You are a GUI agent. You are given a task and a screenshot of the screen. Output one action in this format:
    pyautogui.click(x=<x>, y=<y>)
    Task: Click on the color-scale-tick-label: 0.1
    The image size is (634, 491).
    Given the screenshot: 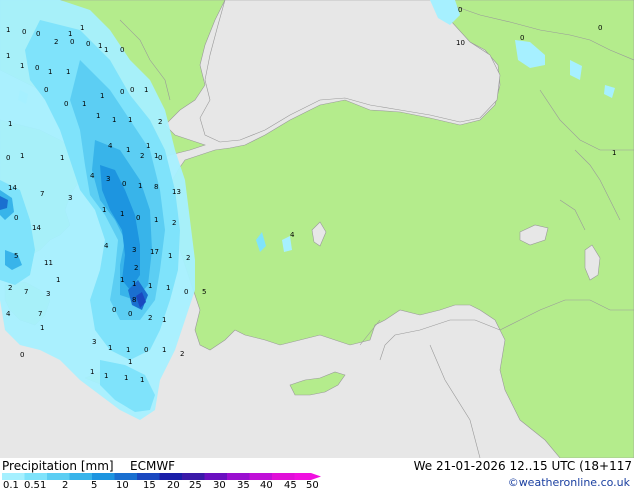 What is the action you would take?
    pyautogui.click(x=11, y=485)
    